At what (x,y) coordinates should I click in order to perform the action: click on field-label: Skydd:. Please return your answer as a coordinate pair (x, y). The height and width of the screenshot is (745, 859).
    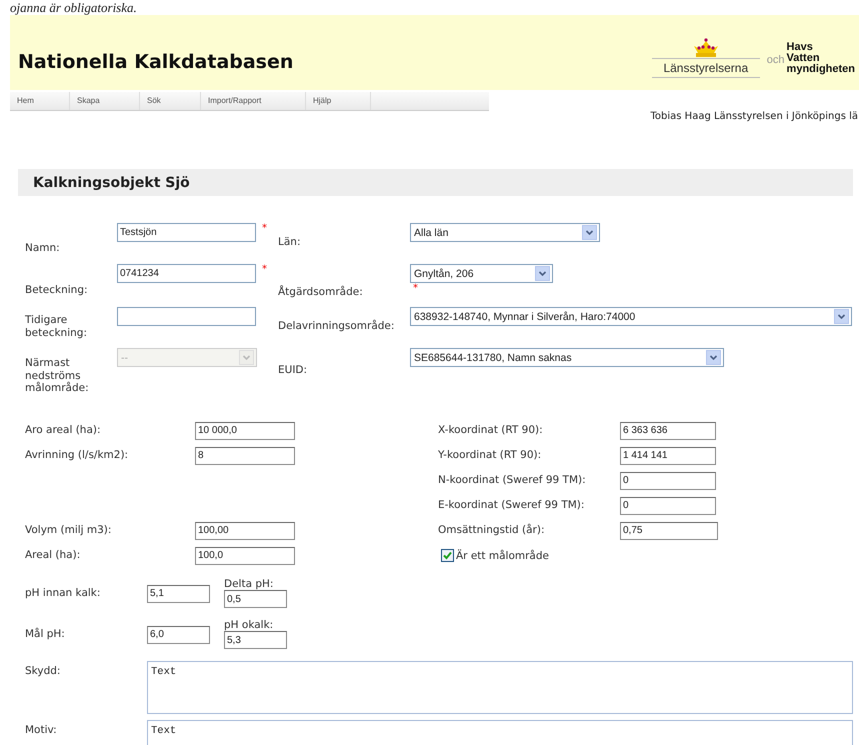
    Looking at the image, I should click on (43, 671).